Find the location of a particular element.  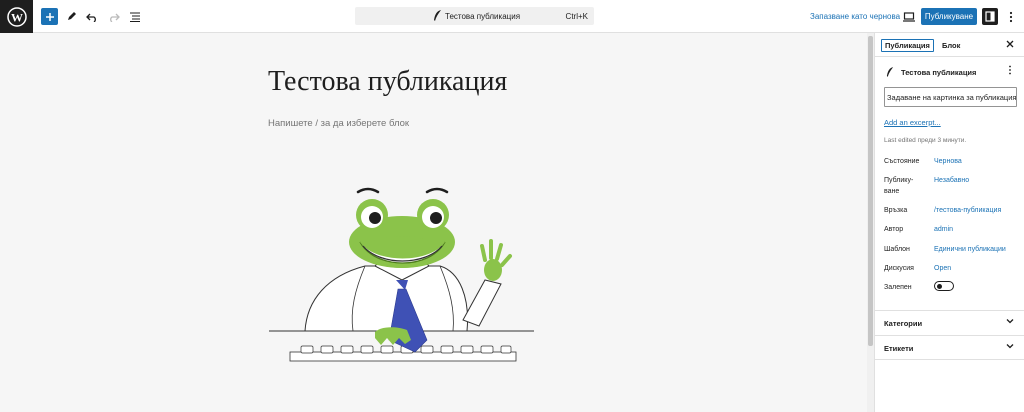

block-placeholder: Напишете / за да изберете блок is located at coordinates (338, 123).